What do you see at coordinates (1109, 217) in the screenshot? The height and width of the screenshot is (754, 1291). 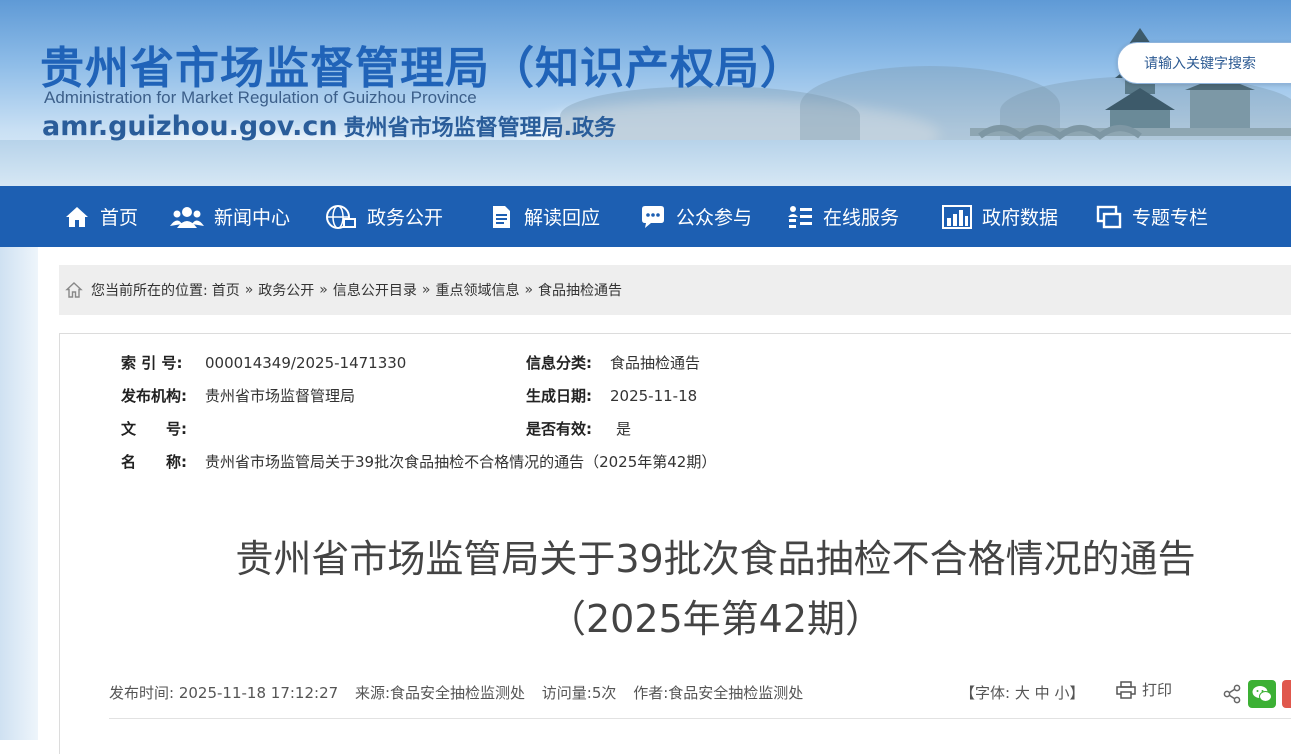 I see `windows-icon` at bounding box center [1109, 217].